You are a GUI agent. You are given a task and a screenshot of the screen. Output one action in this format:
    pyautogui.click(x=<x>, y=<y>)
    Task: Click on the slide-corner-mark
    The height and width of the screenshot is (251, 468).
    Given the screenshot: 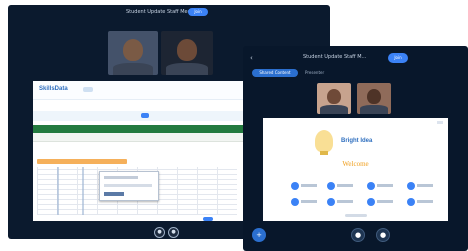 What is the action you would take?
    pyautogui.click(x=440, y=122)
    